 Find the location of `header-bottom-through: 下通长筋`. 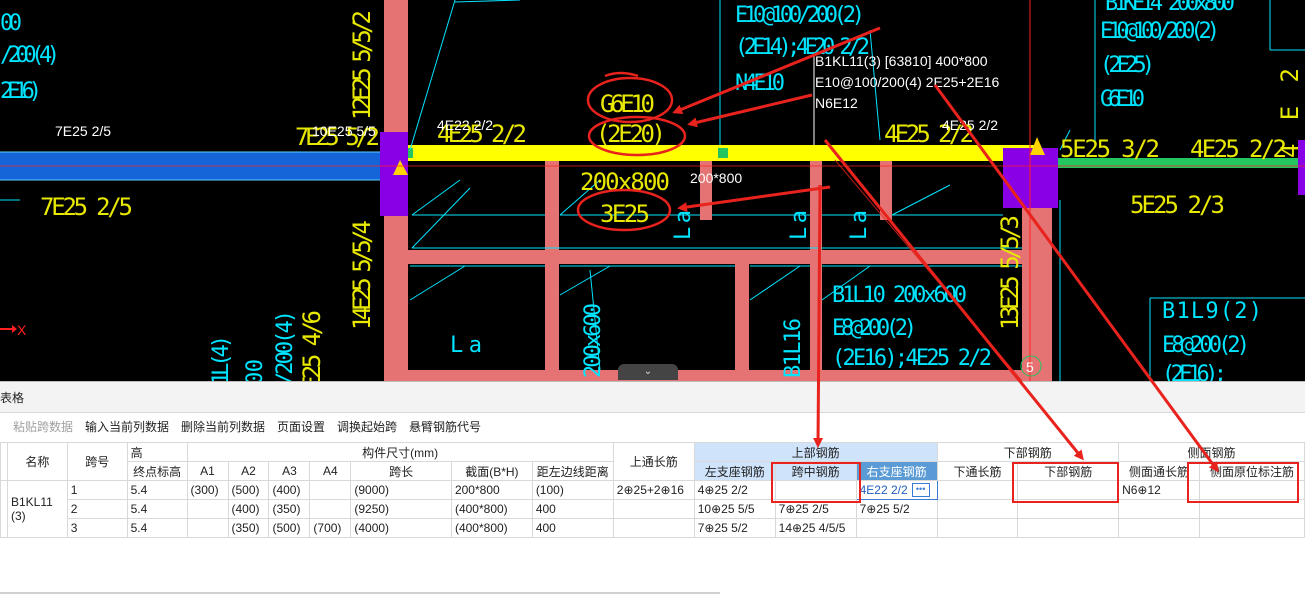

header-bottom-through: 下通长筋 is located at coordinates (977, 471).